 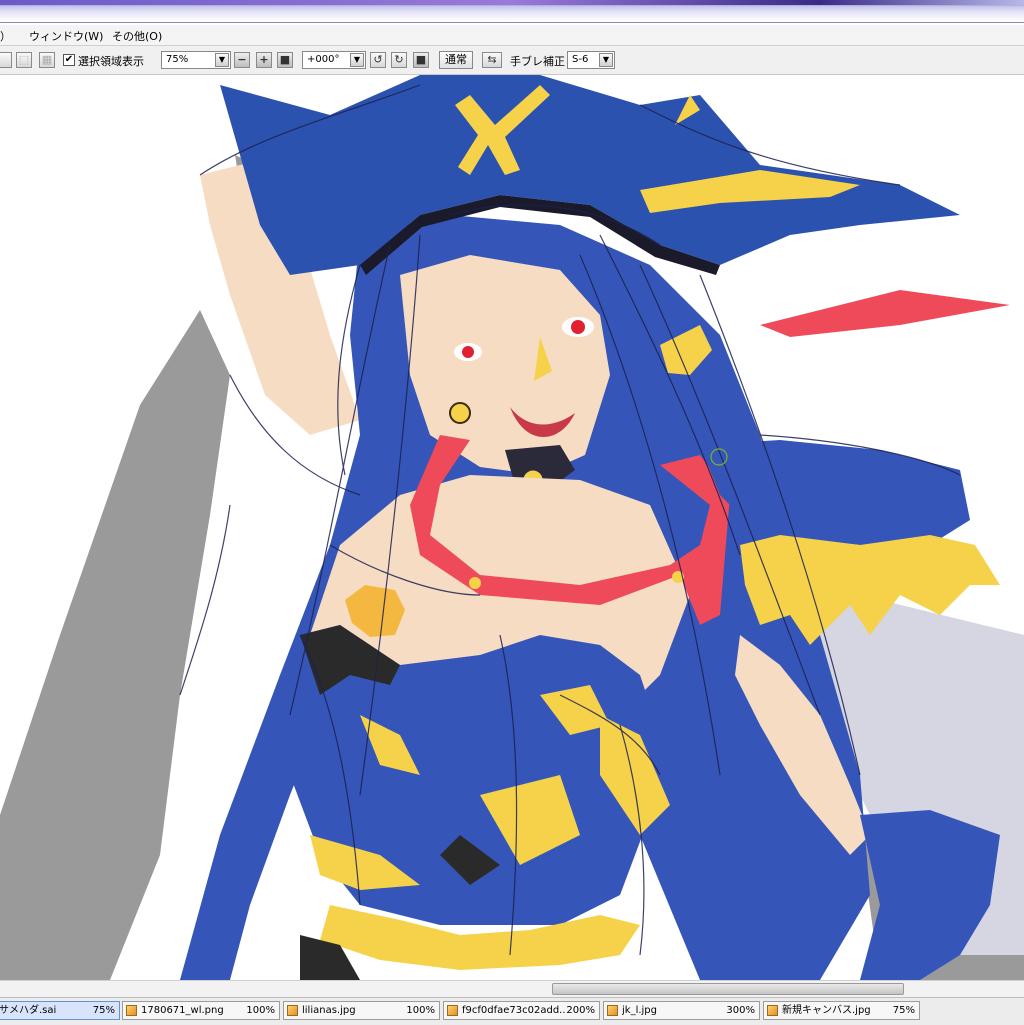 I want to click on stabilizer-label: 手ブレ補正, so click(x=537, y=61).